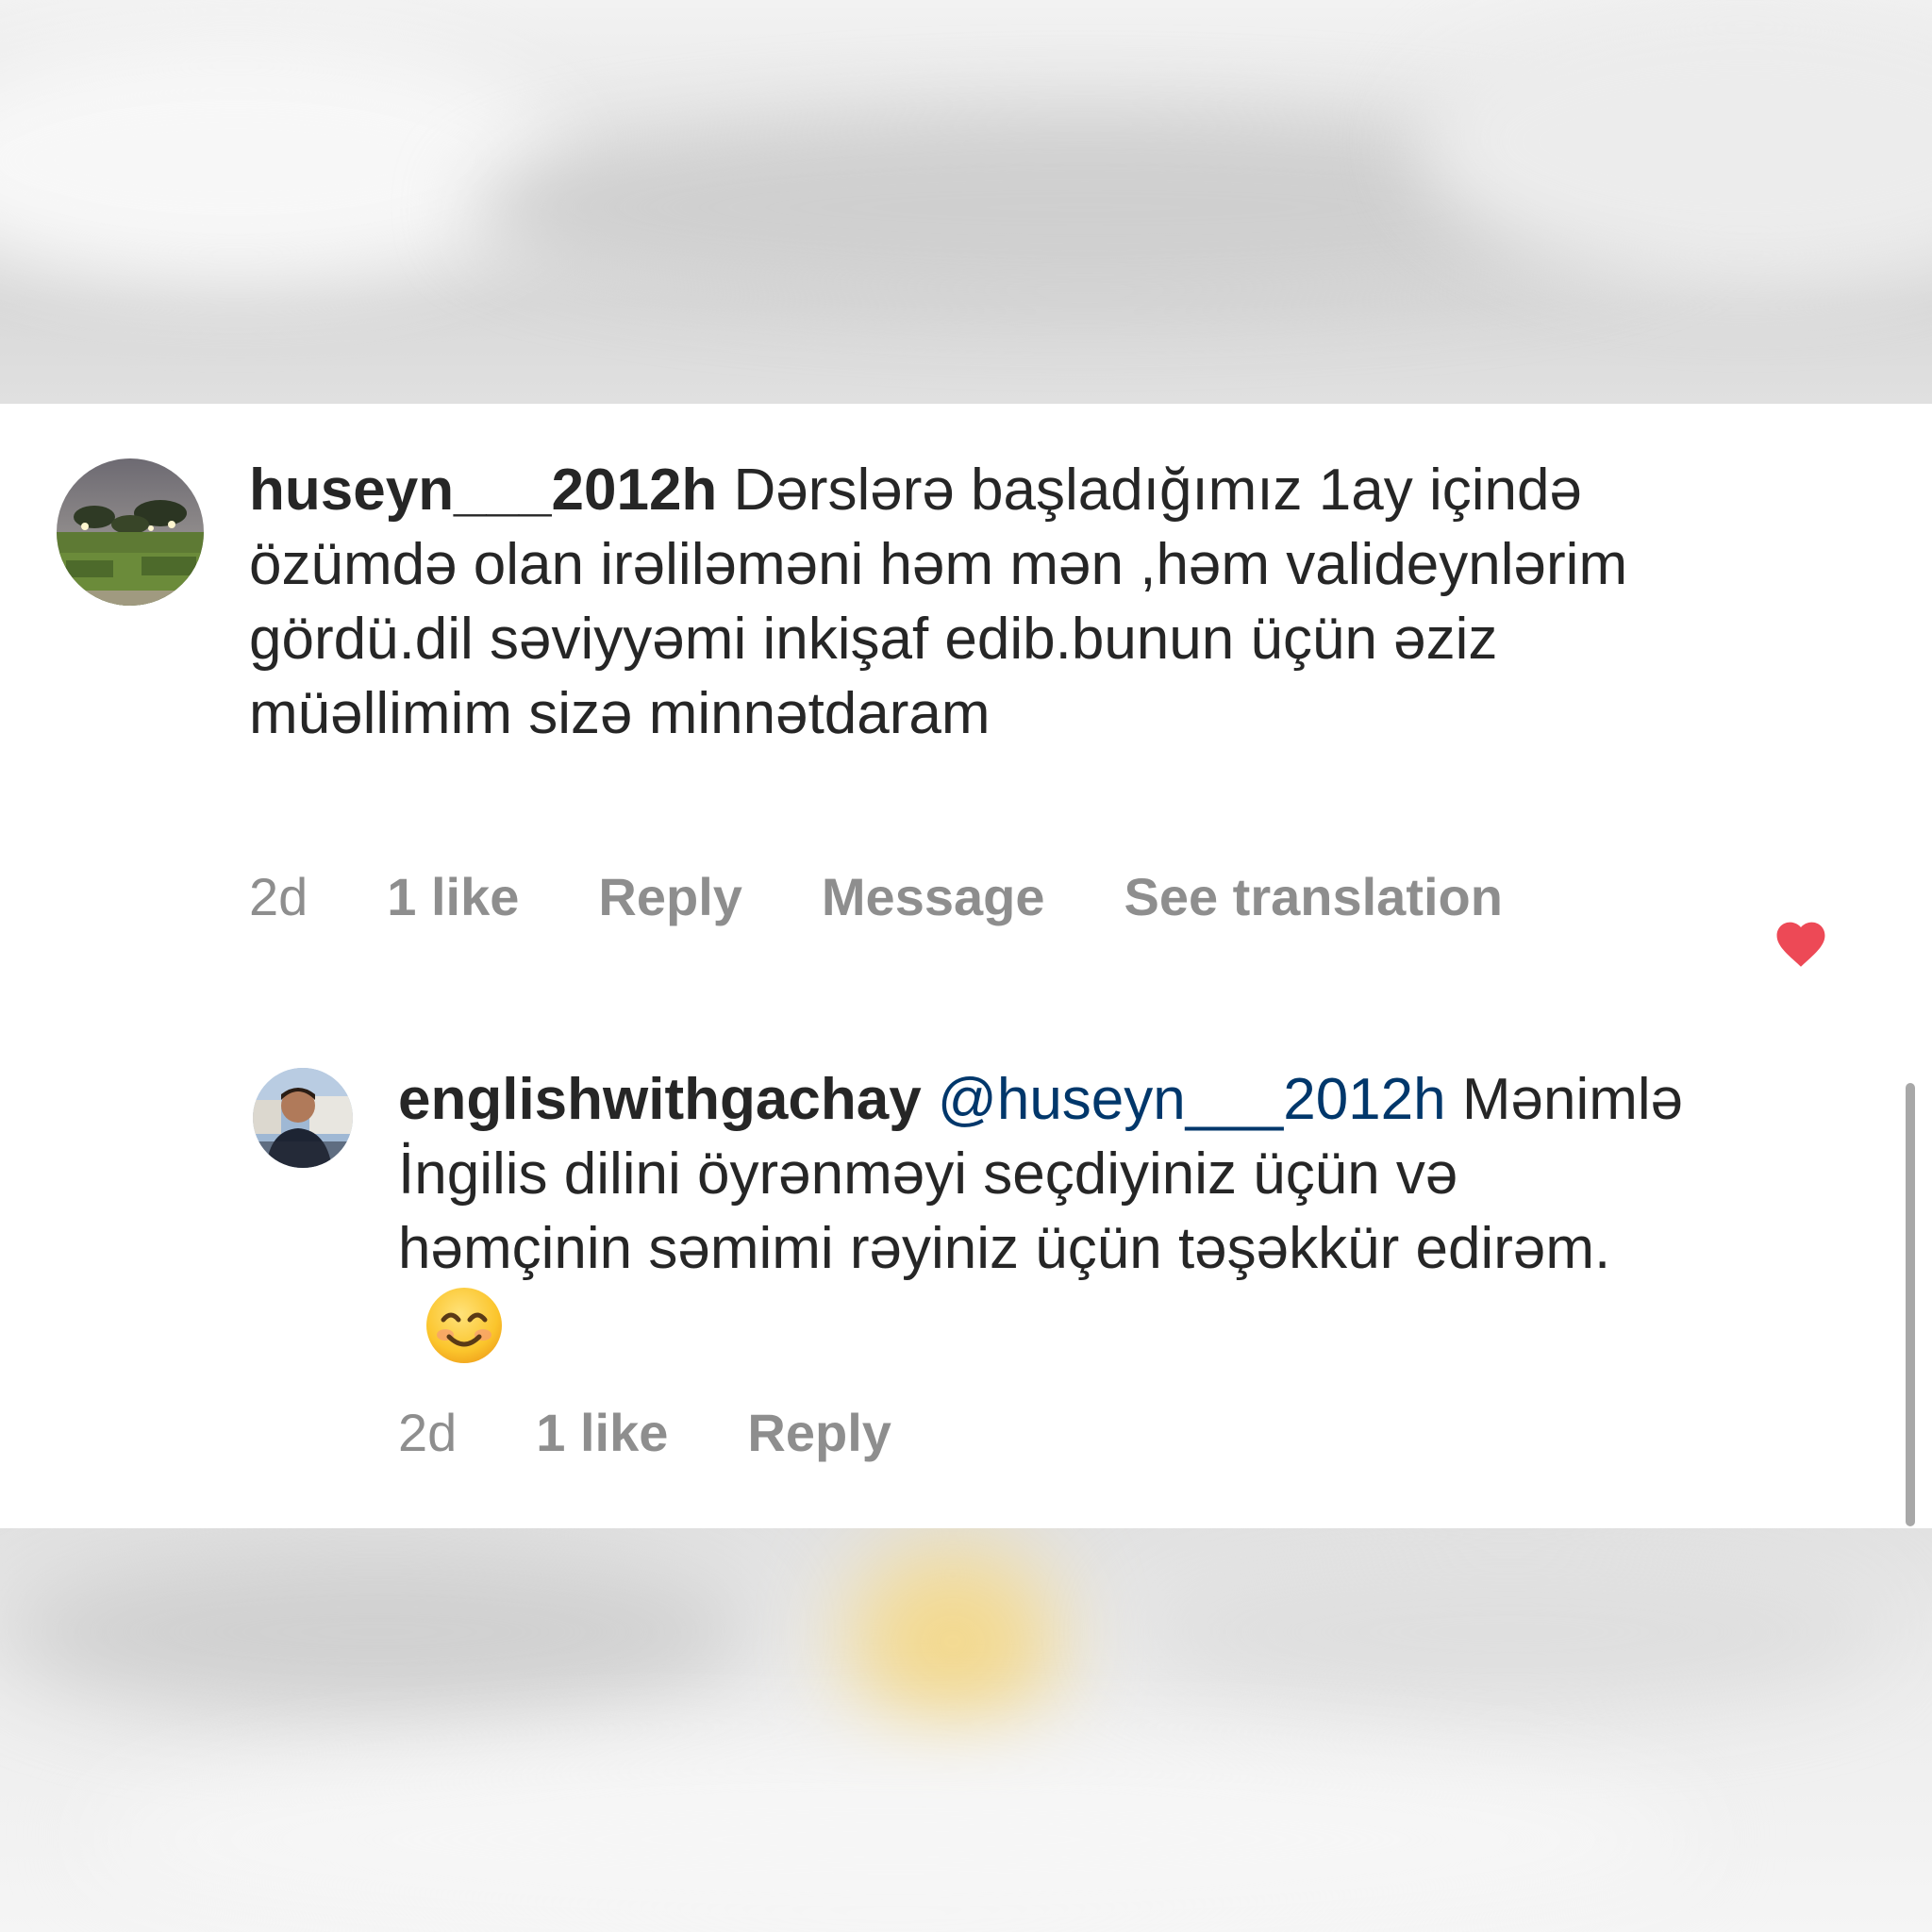 The height and width of the screenshot is (1932, 1932). I want to click on scrollbar, so click(1910, 1304).